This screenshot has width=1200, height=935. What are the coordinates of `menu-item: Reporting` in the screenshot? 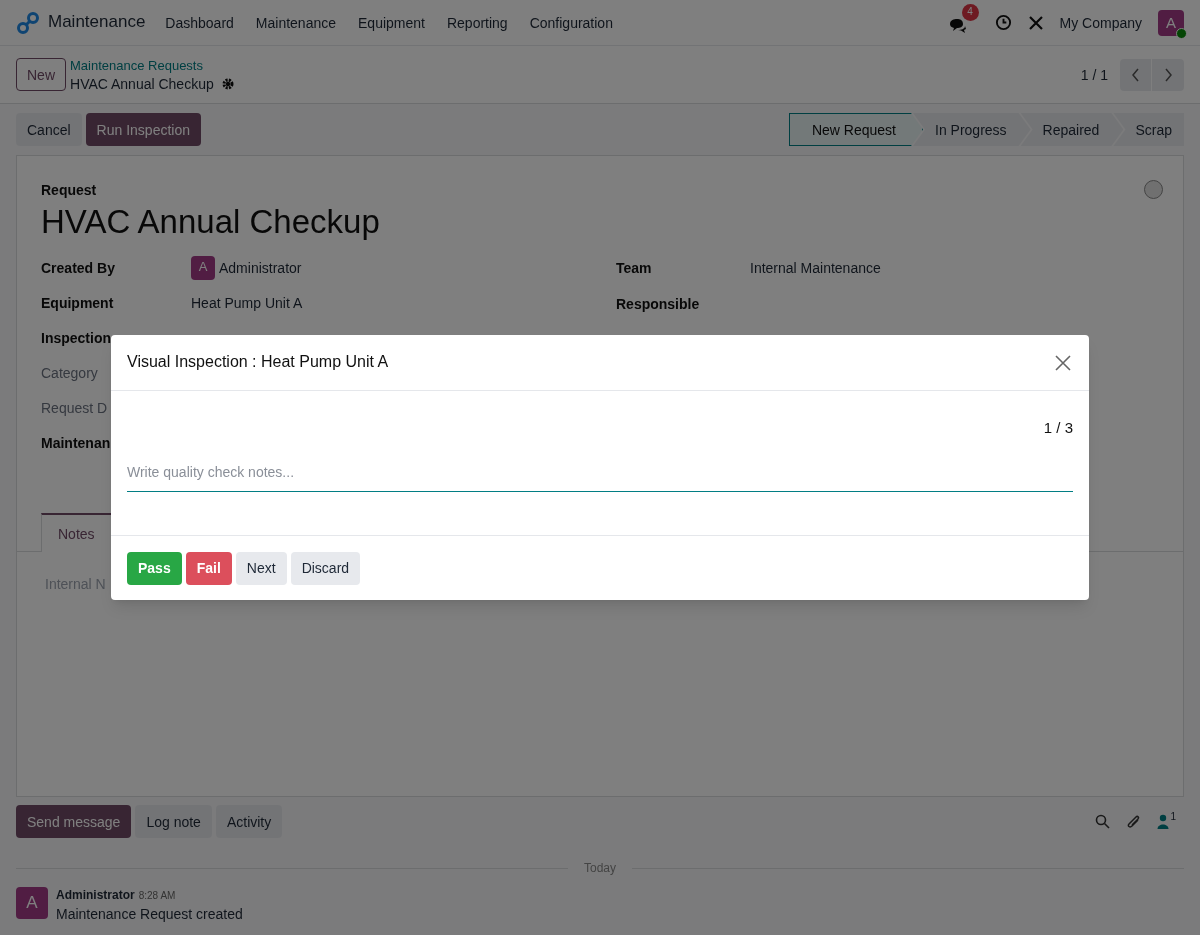 It's located at (477, 22).